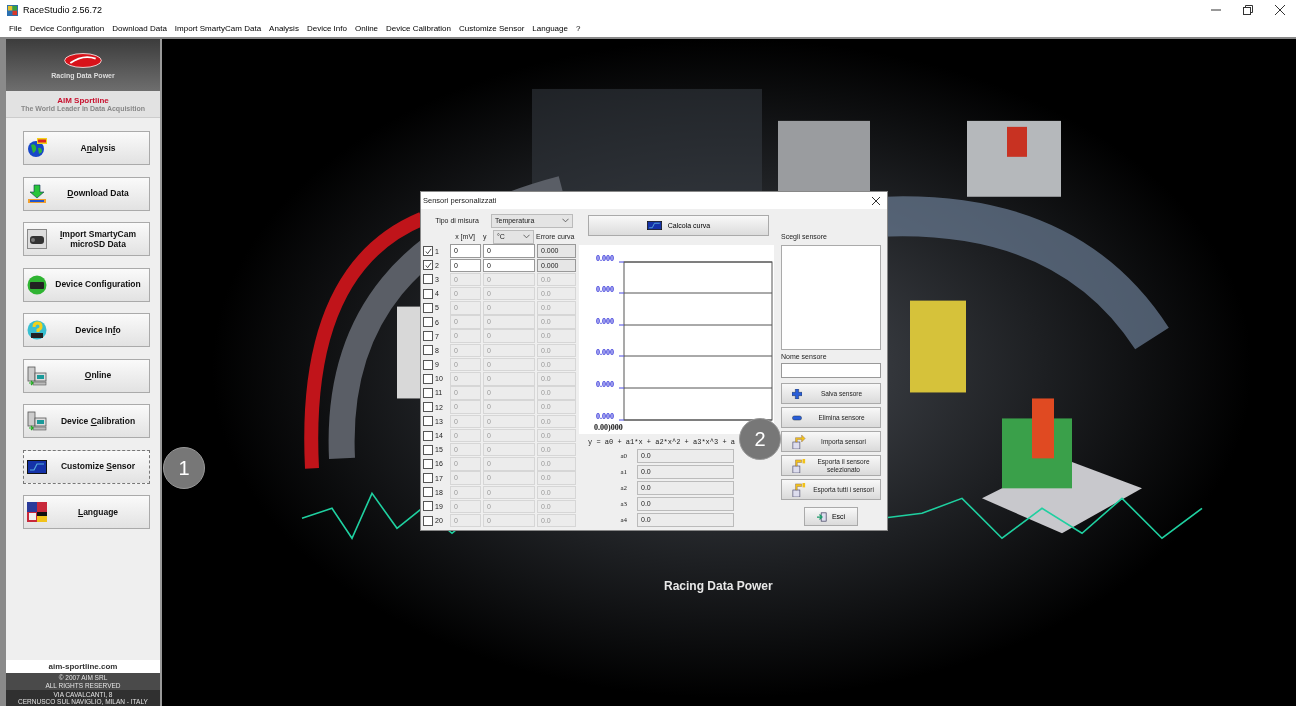  What do you see at coordinates (418, 28) in the screenshot?
I see `menu-item: Device Calibration` at bounding box center [418, 28].